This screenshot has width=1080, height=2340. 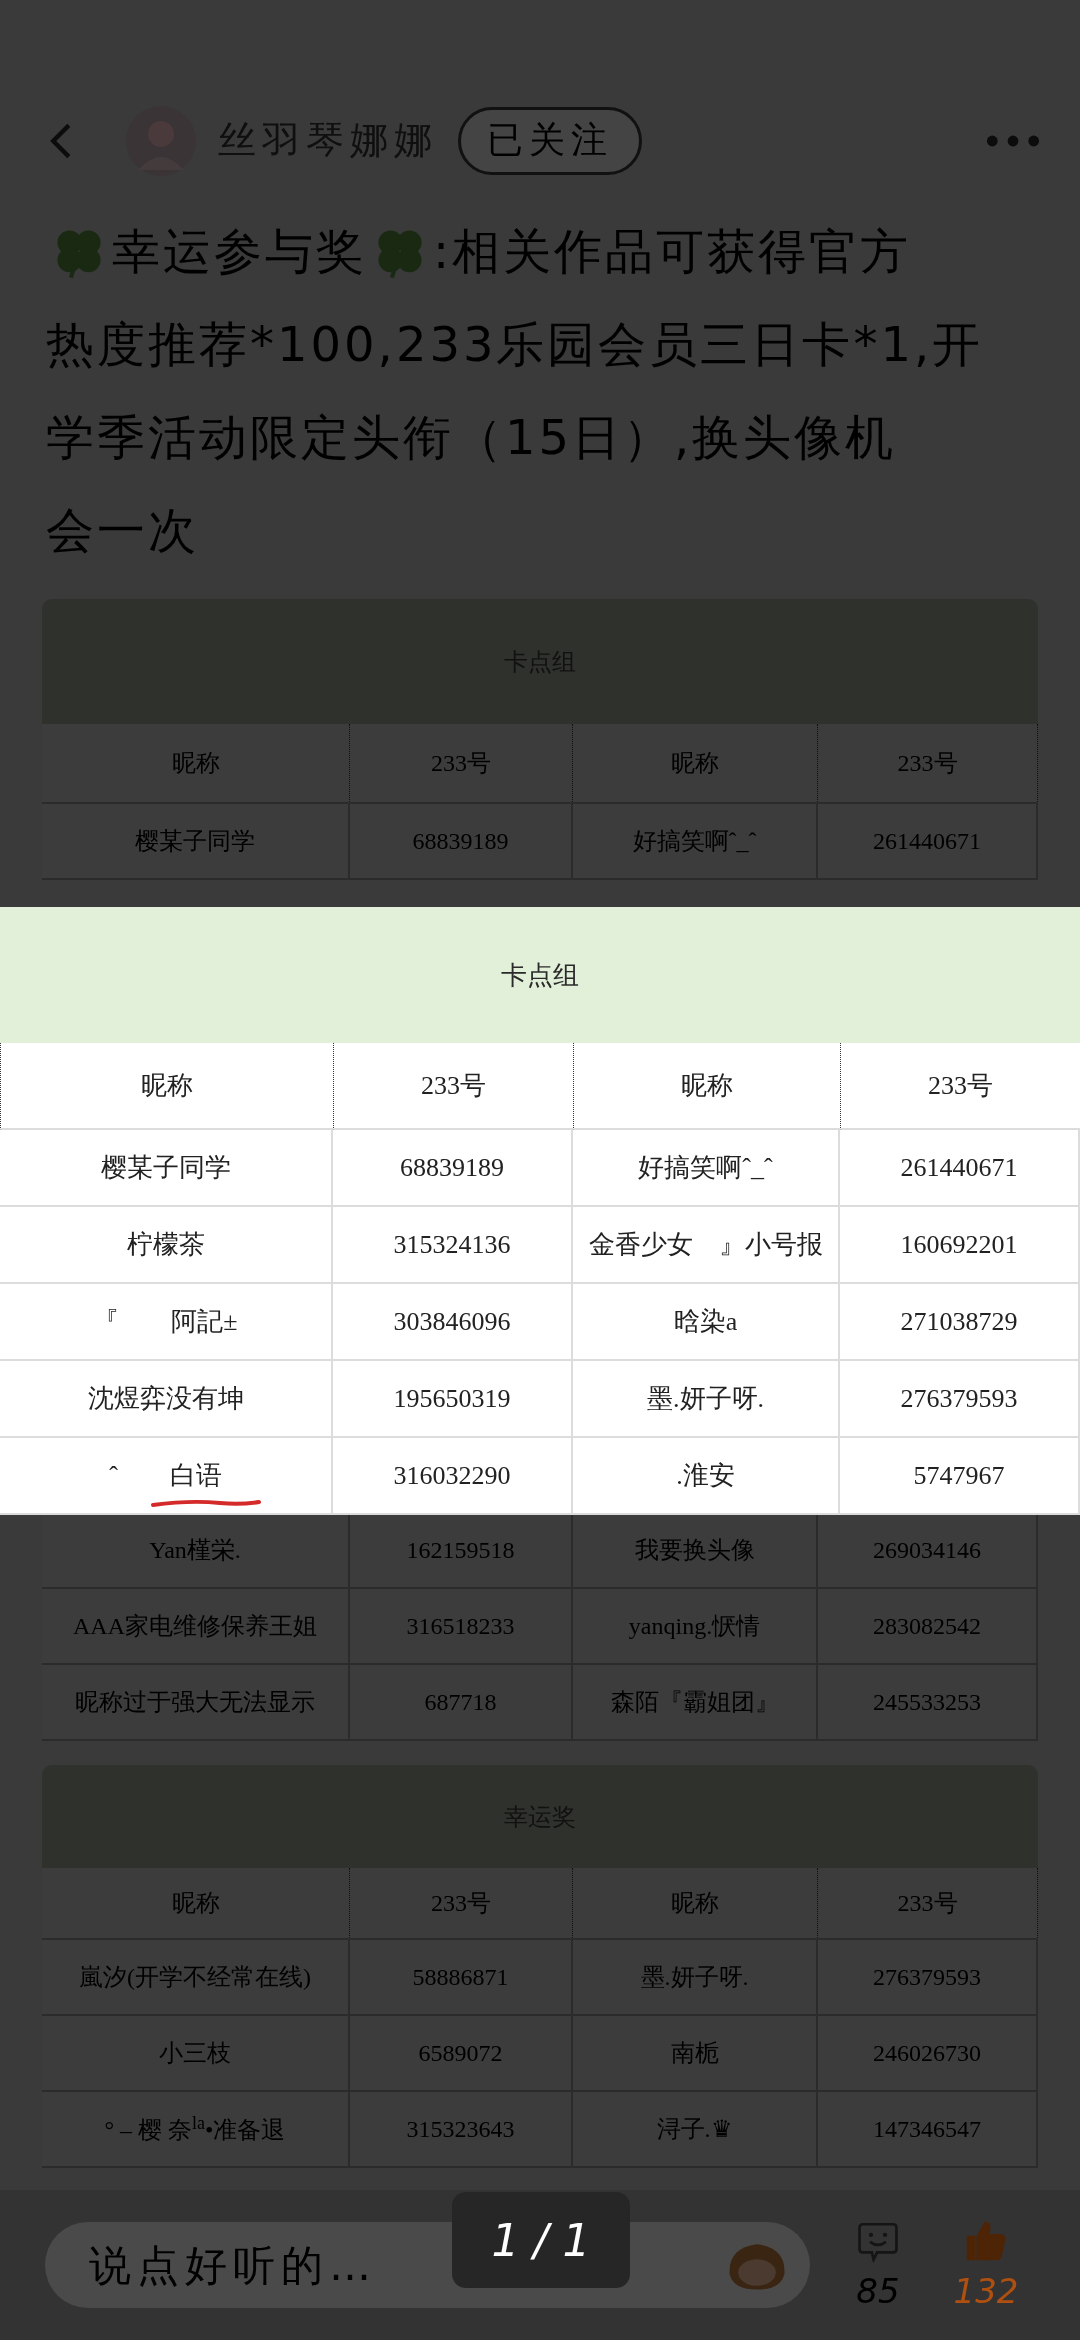 What do you see at coordinates (196, 1703) in the screenshot?
I see `table-cell: 昵称过于强大无法显示` at bounding box center [196, 1703].